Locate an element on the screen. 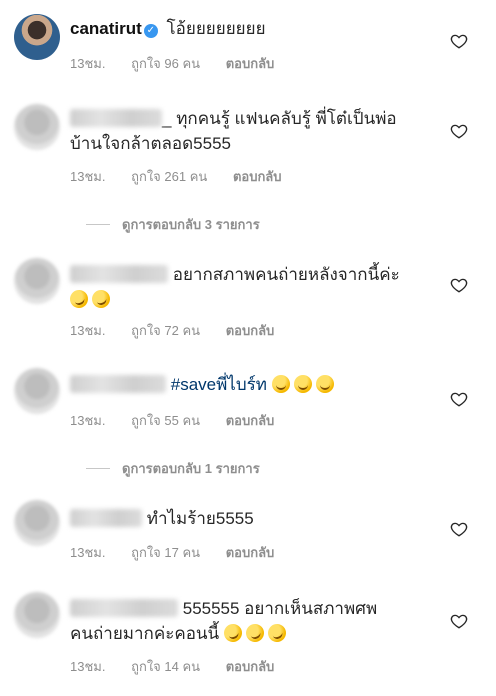 The width and height of the screenshot is (496, 696). hashtag-link: #saveพี่ไบร์ท is located at coordinates (219, 384).